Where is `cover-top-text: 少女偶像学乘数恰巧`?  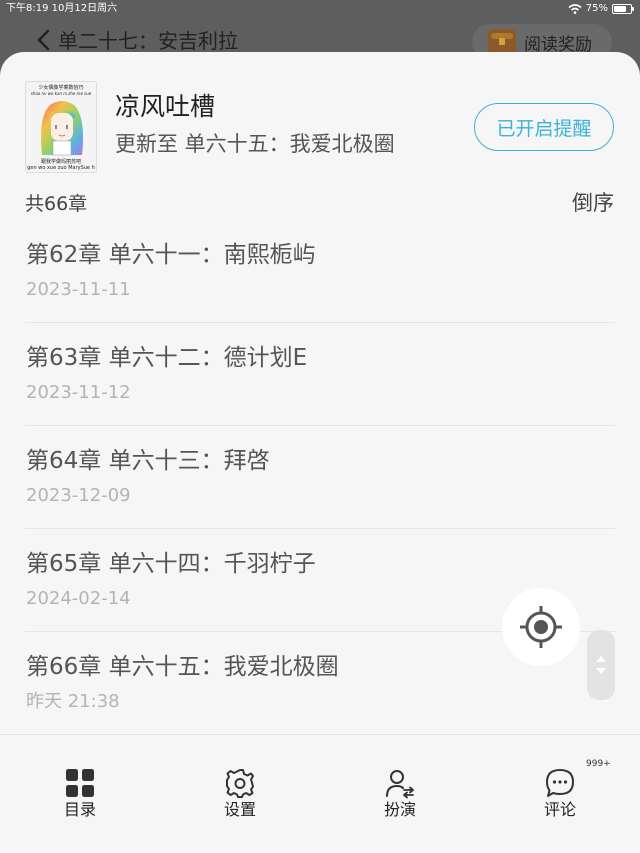 cover-top-text: 少女偶像学乘数恰巧 is located at coordinates (61, 88).